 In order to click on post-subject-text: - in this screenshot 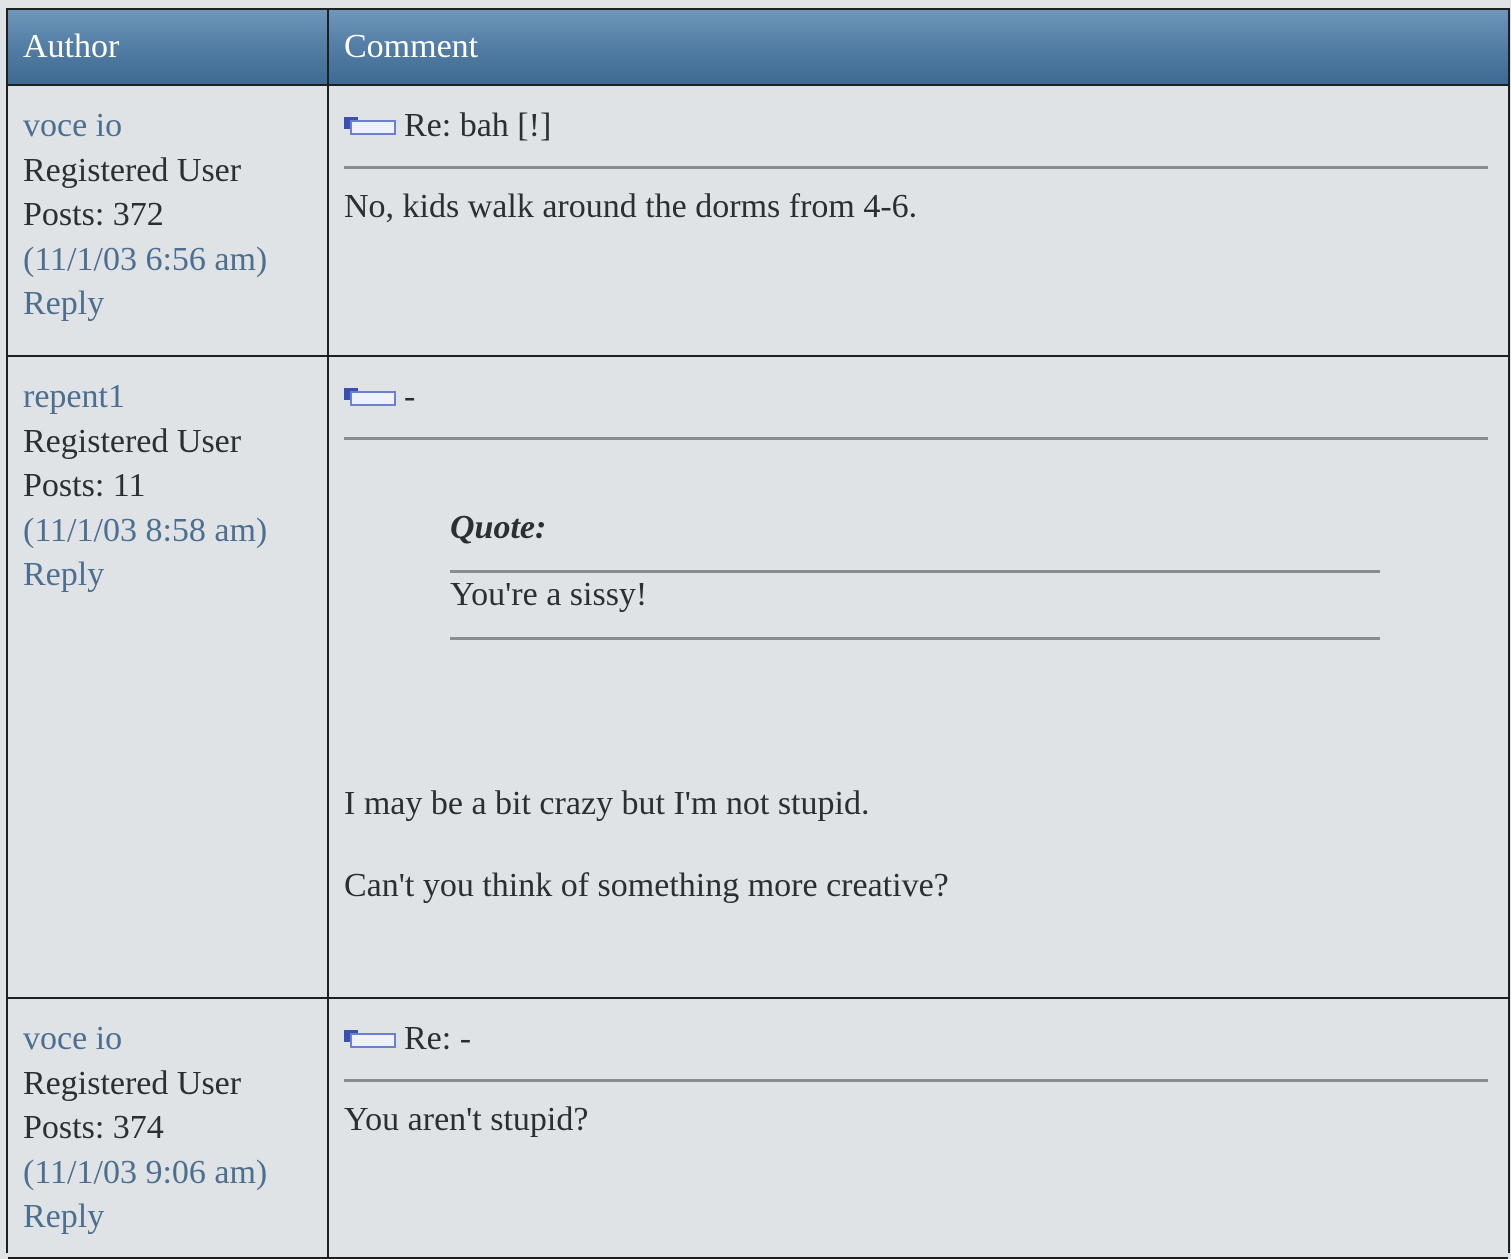, I will do `click(410, 396)`.